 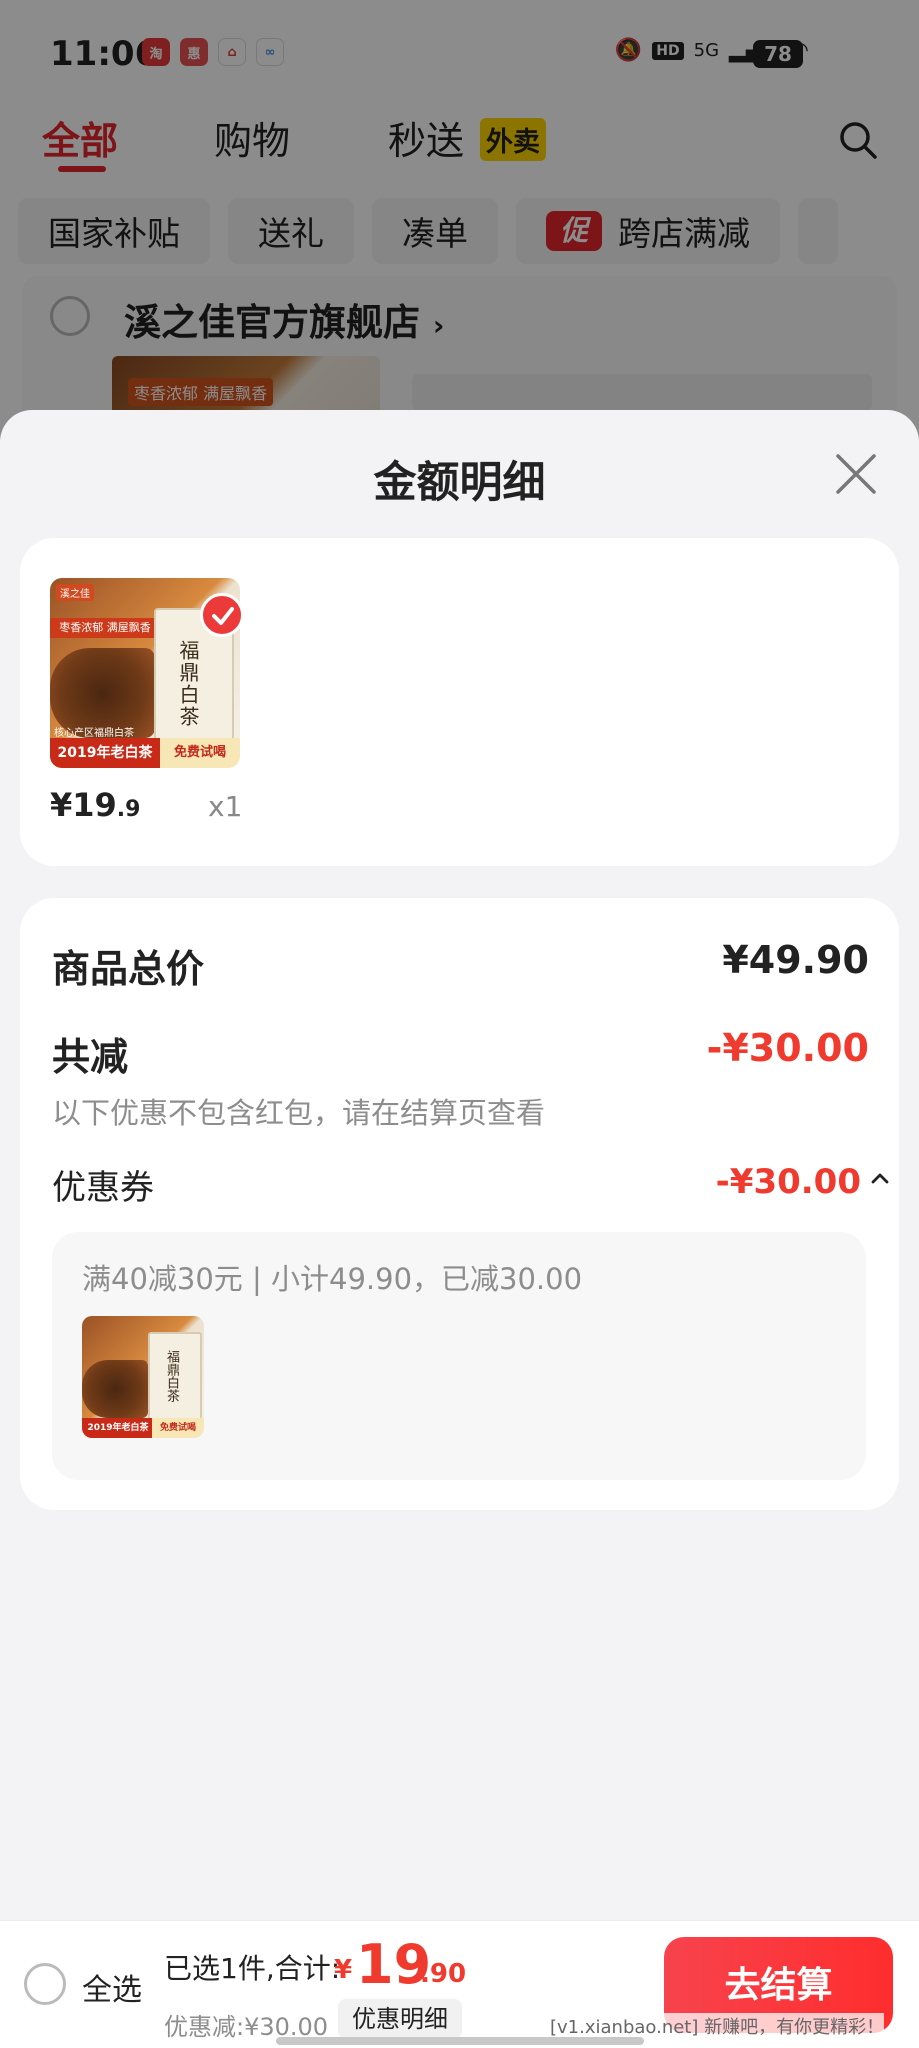 What do you see at coordinates (880, 1179) in the screenshot?
I see `chevron-up-icon` at bounding box center [880, 1179].